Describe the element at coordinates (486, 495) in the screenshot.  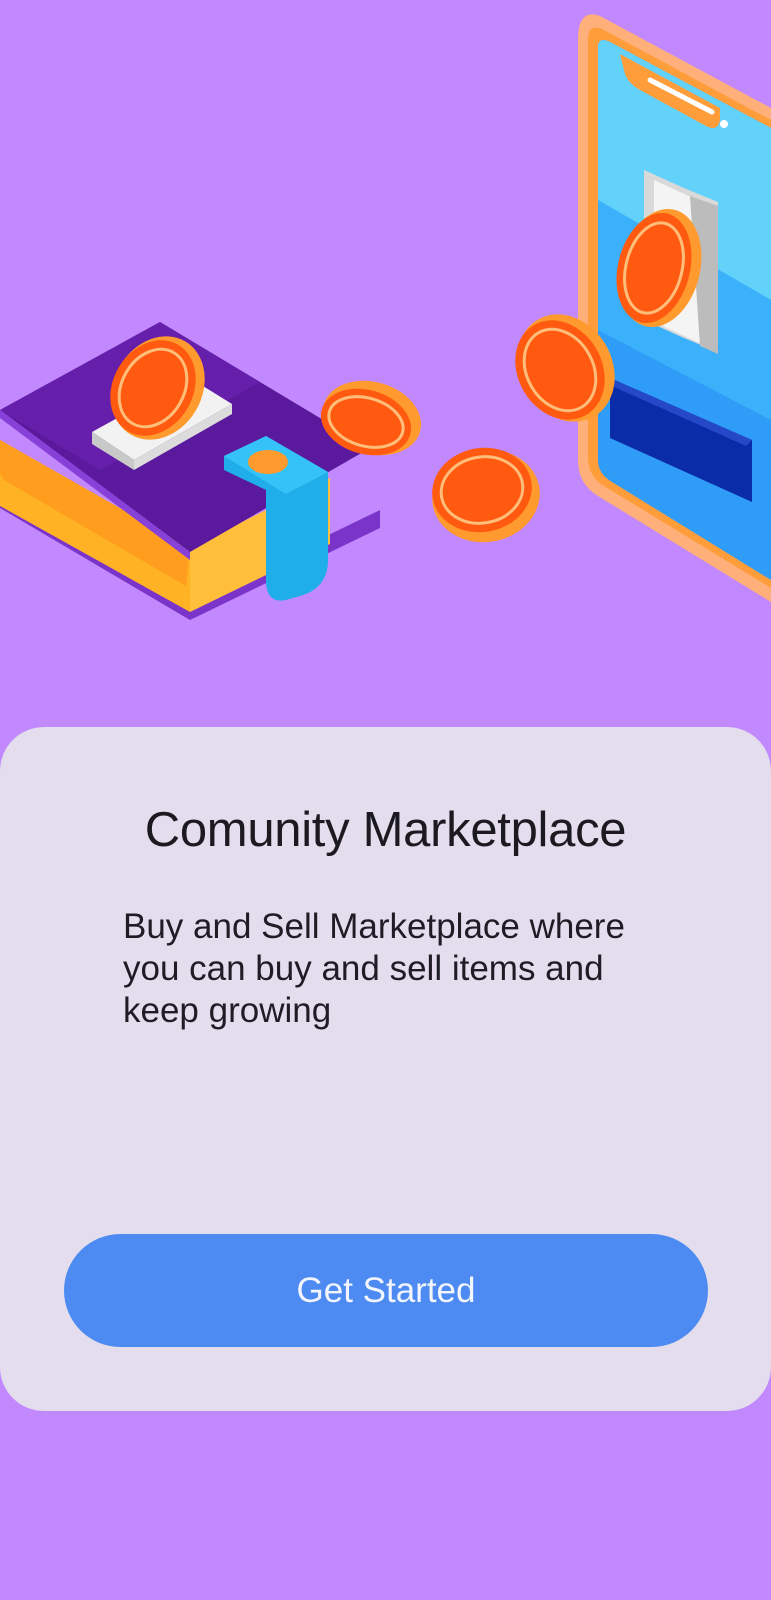
I see `coin-icon` at that location.